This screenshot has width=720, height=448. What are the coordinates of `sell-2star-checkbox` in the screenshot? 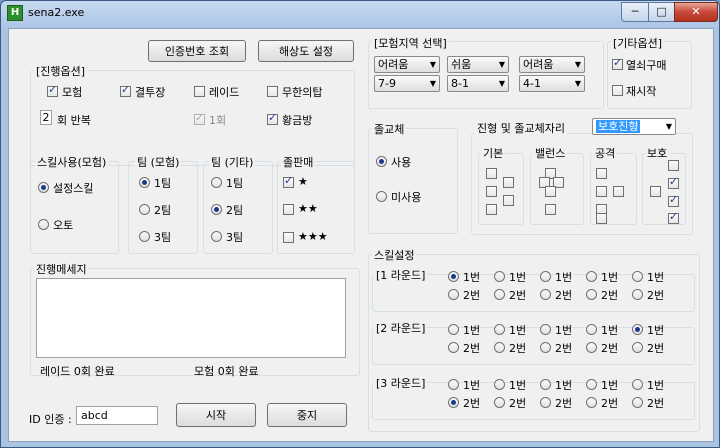 It's located at (288, 209).